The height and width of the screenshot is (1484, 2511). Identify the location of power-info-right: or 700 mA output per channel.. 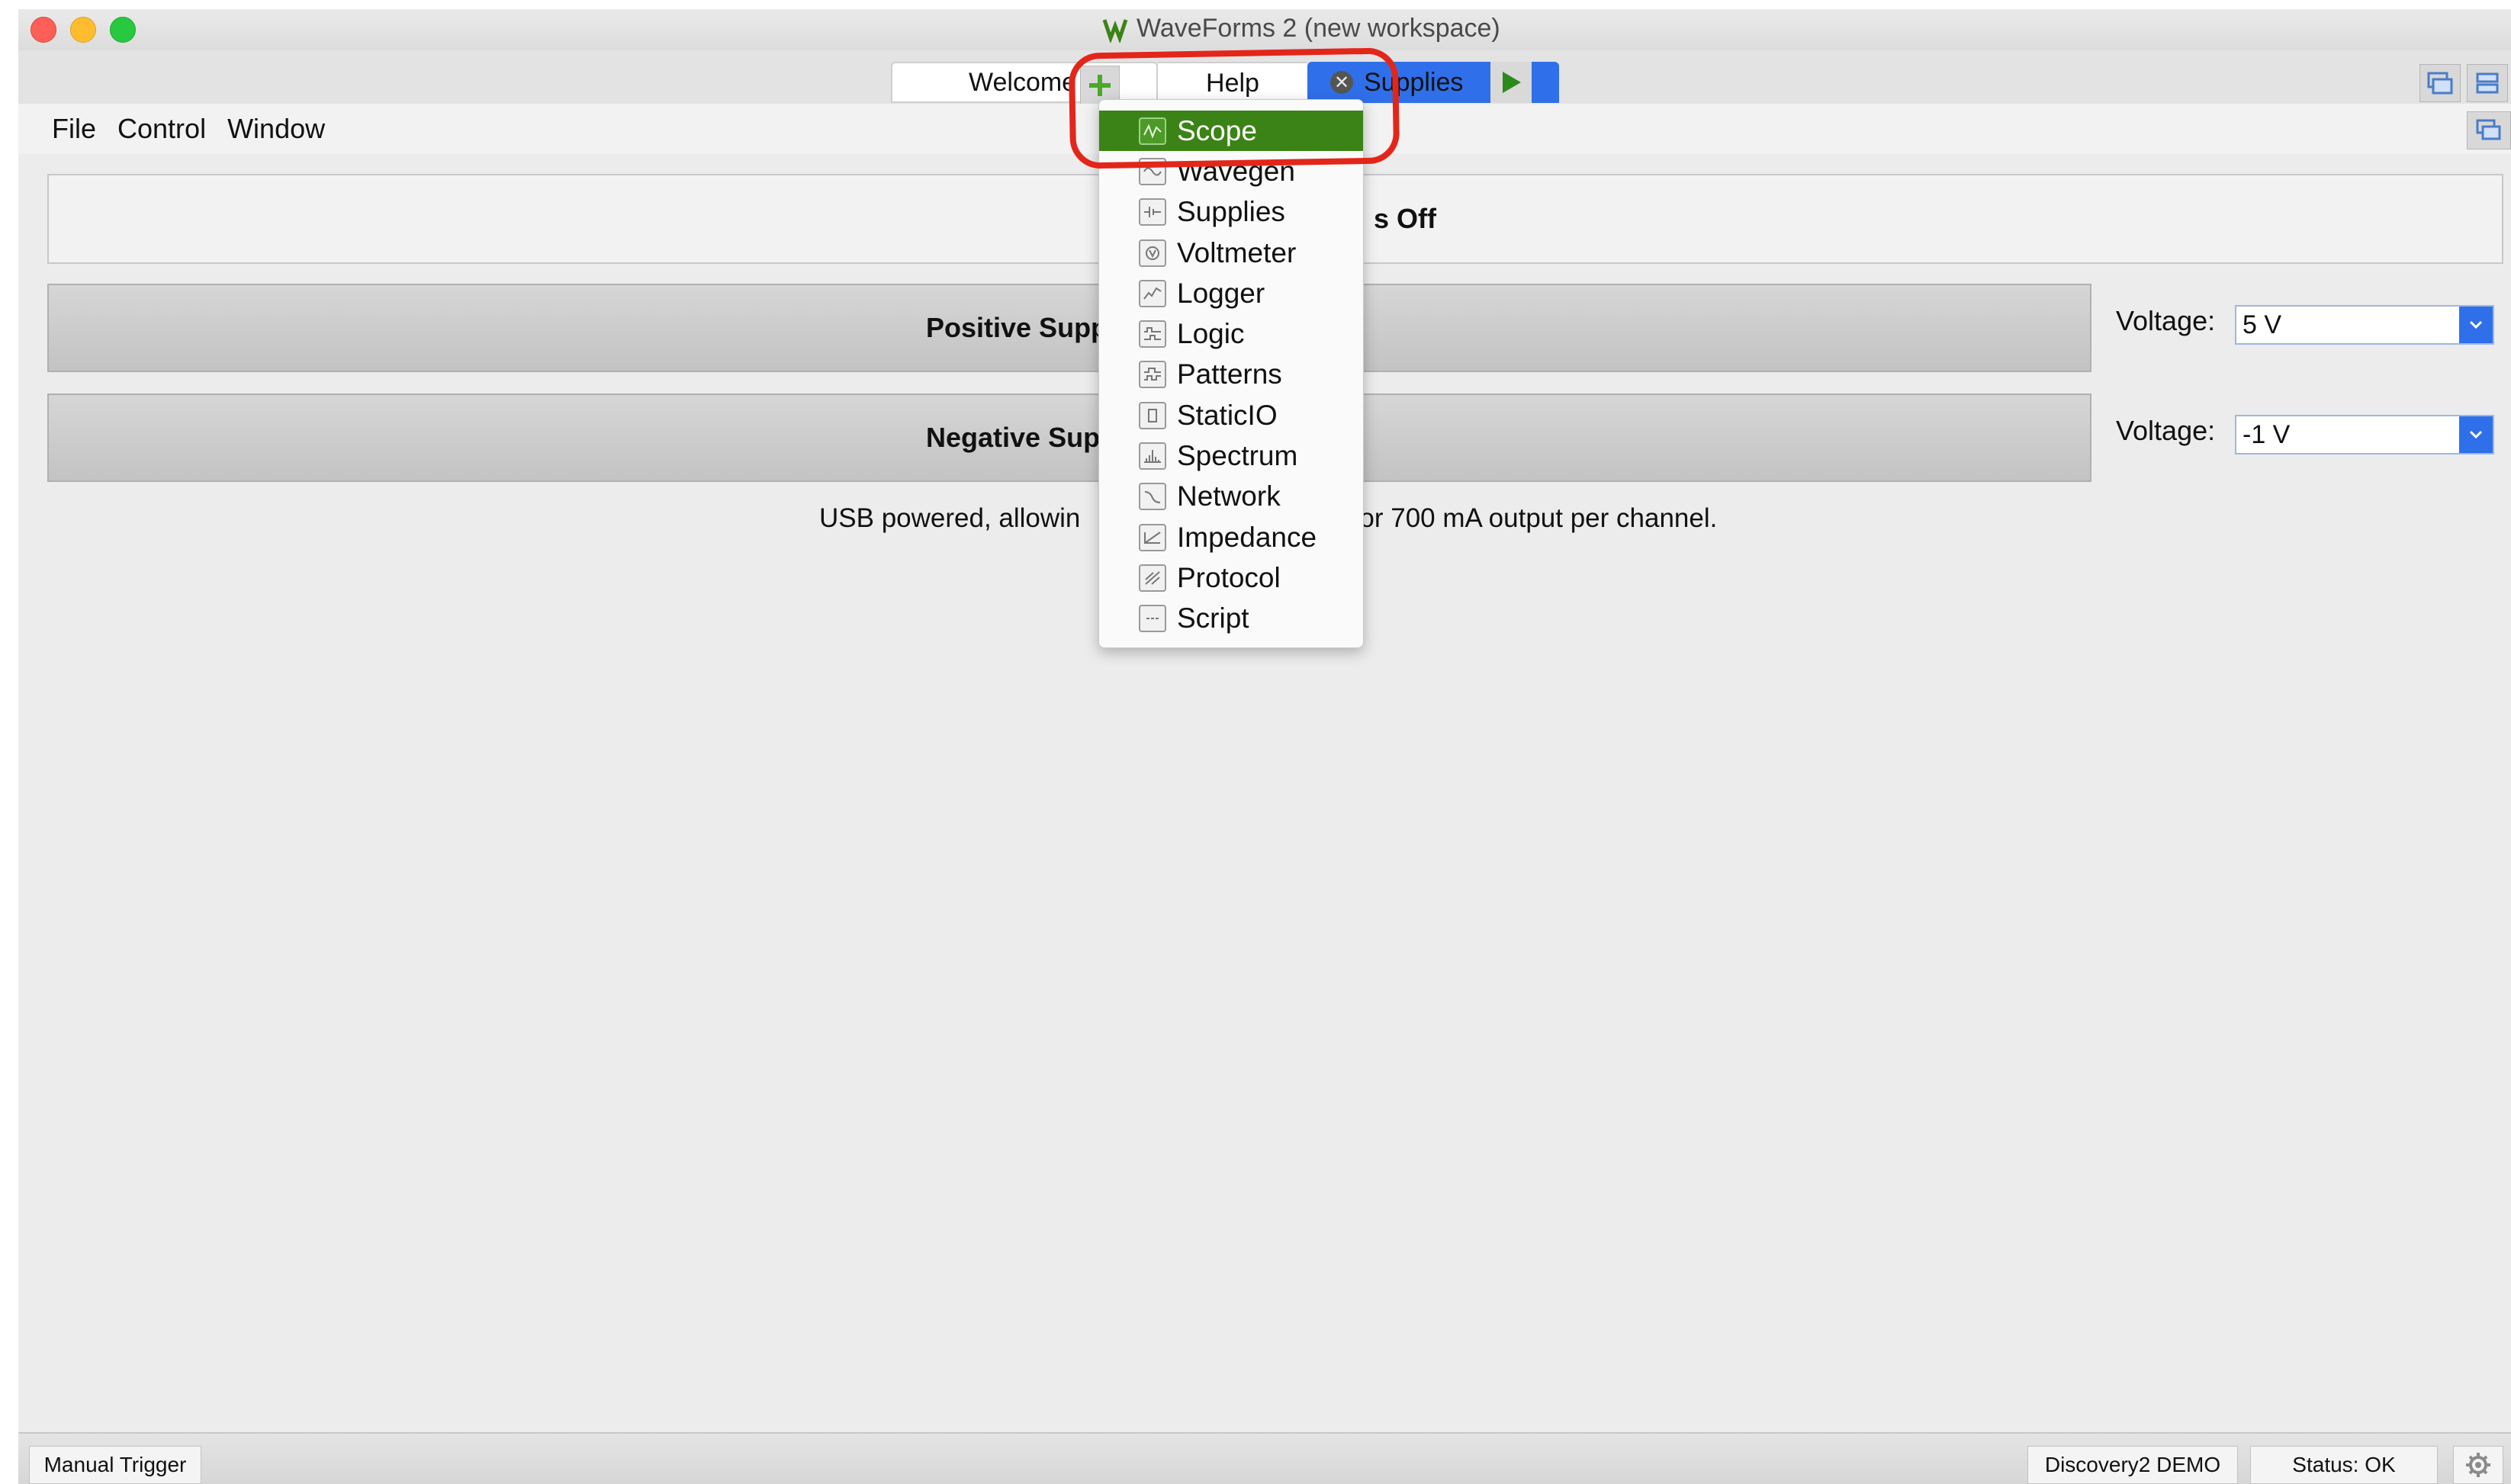
(1538, 518).